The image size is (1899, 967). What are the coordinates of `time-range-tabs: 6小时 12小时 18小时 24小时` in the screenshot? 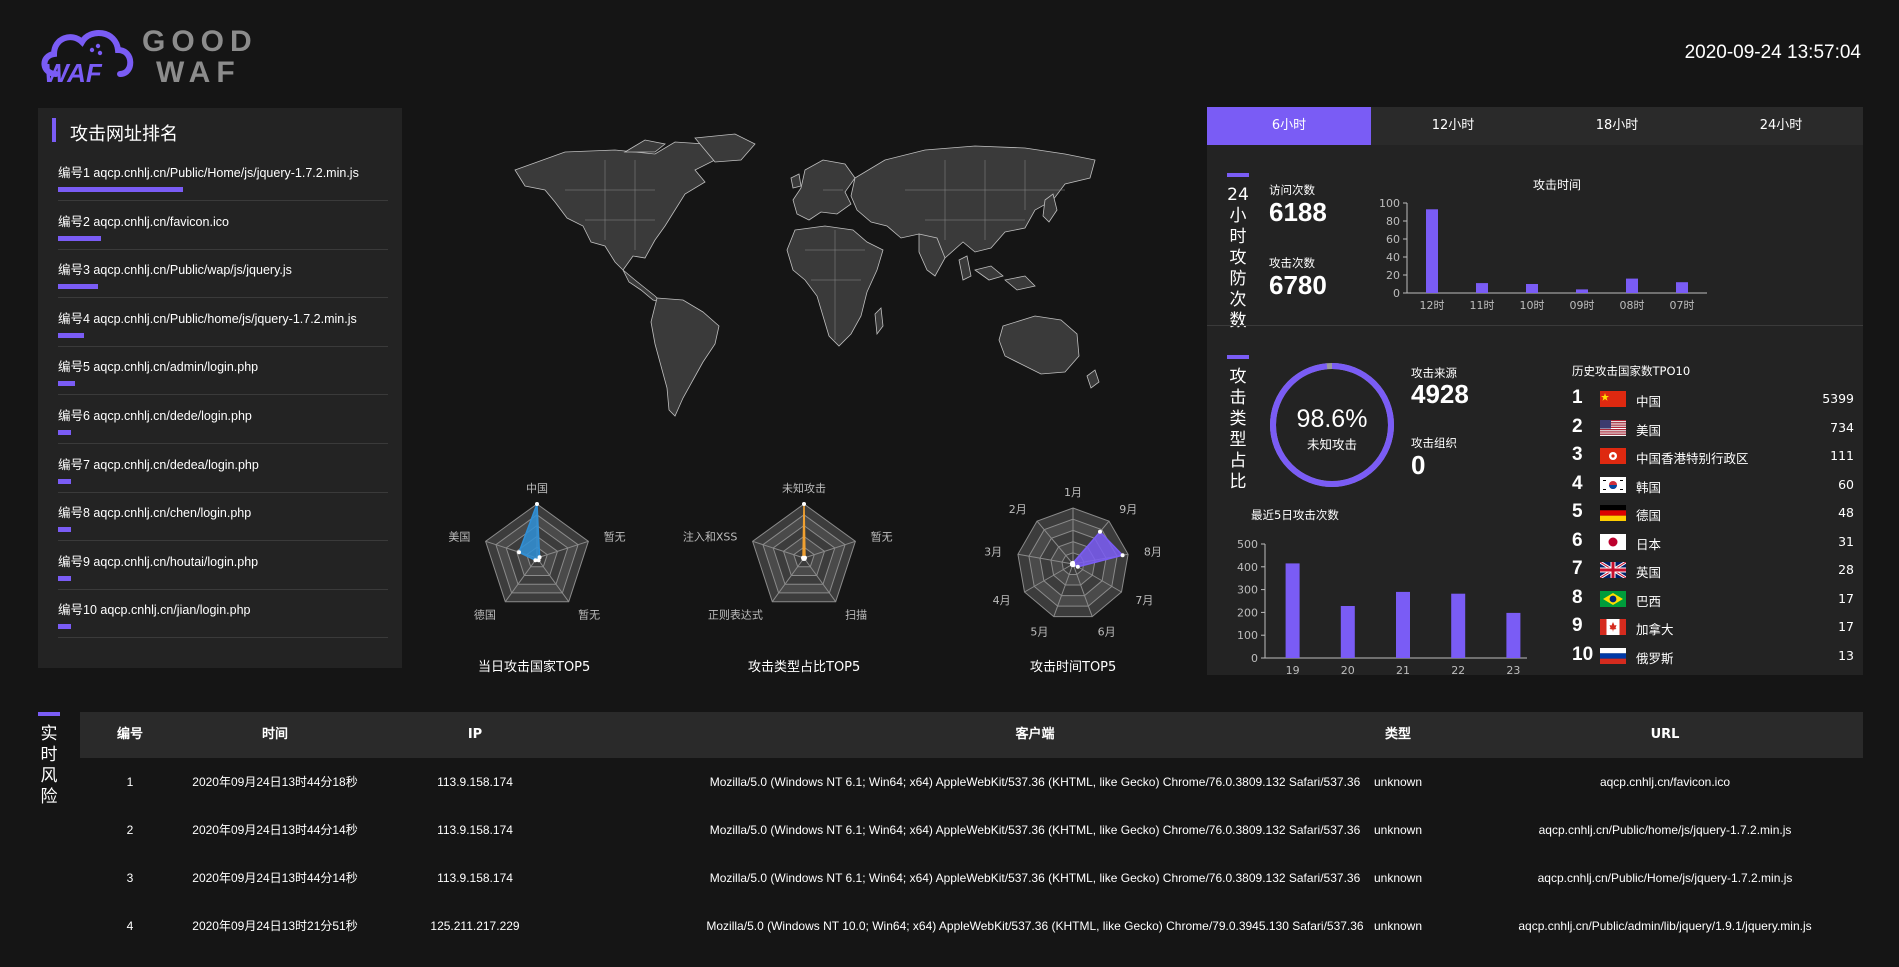 It's located at (1535, 126).